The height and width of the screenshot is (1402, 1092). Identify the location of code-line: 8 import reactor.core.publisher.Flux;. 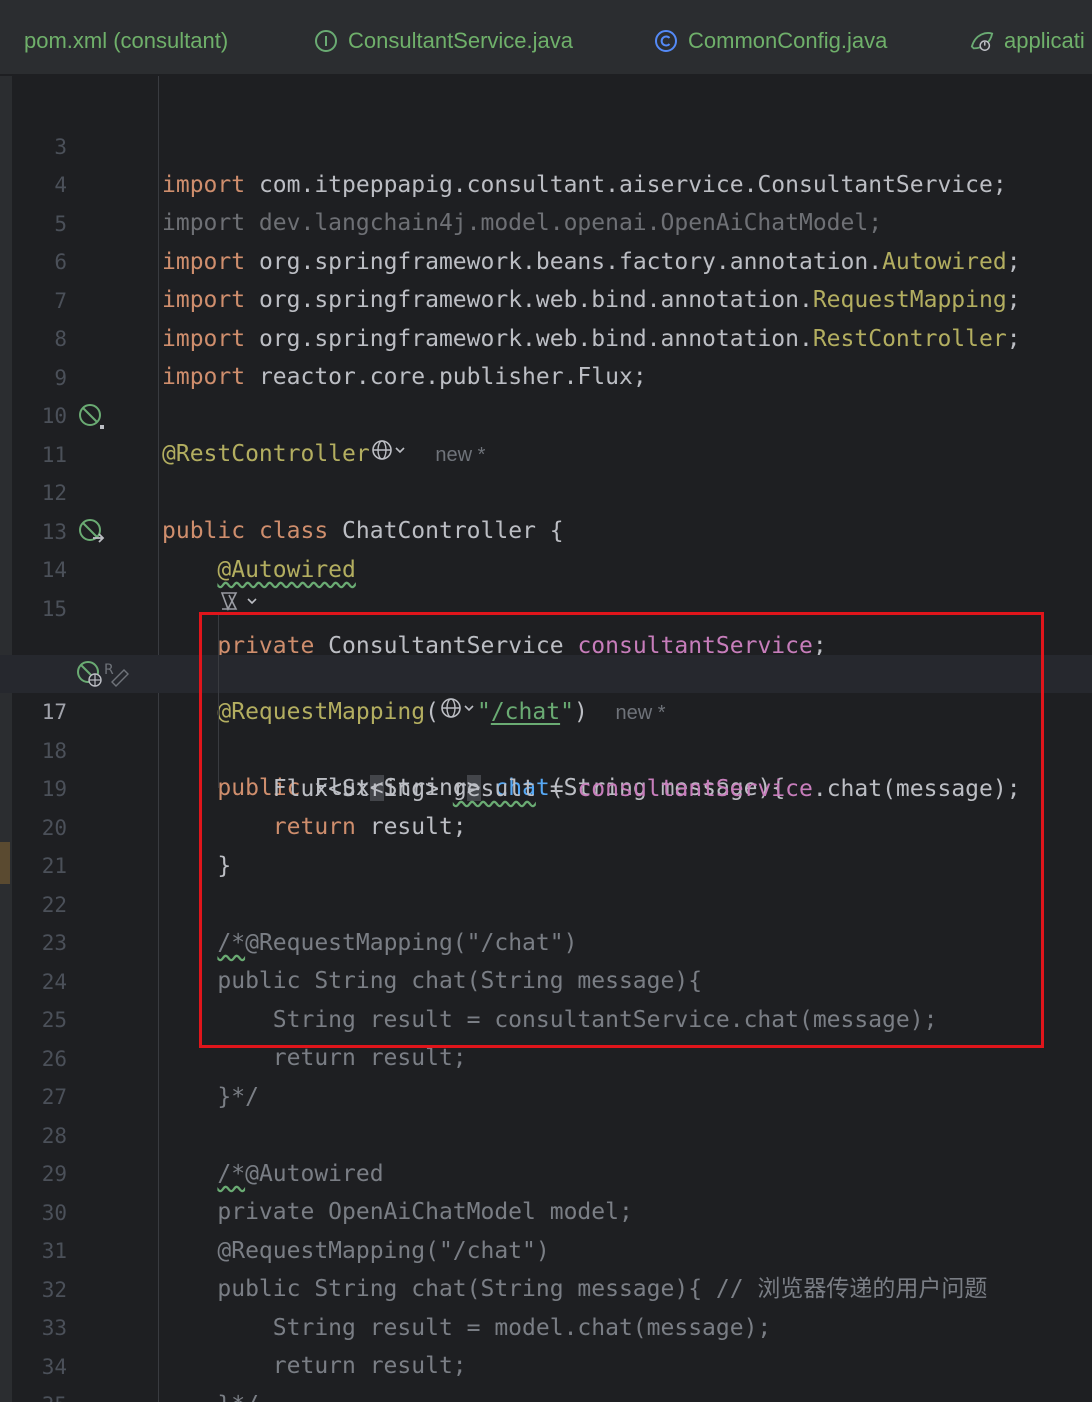
(546, 336).